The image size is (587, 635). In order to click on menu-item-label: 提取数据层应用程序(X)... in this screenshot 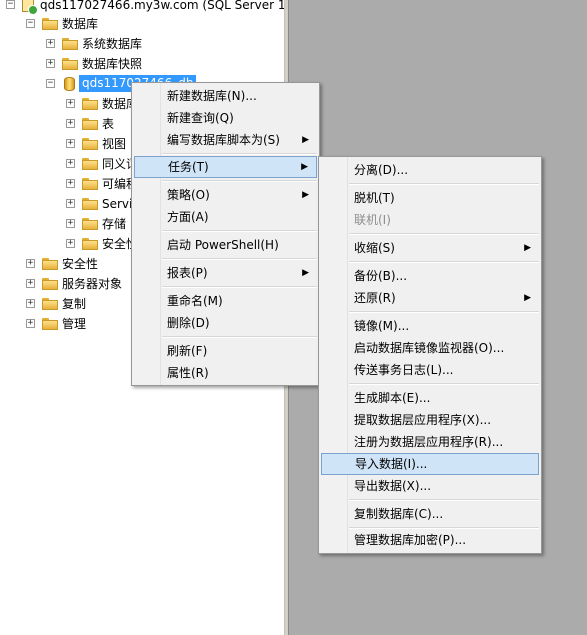, I will do `click(423, 420)`.